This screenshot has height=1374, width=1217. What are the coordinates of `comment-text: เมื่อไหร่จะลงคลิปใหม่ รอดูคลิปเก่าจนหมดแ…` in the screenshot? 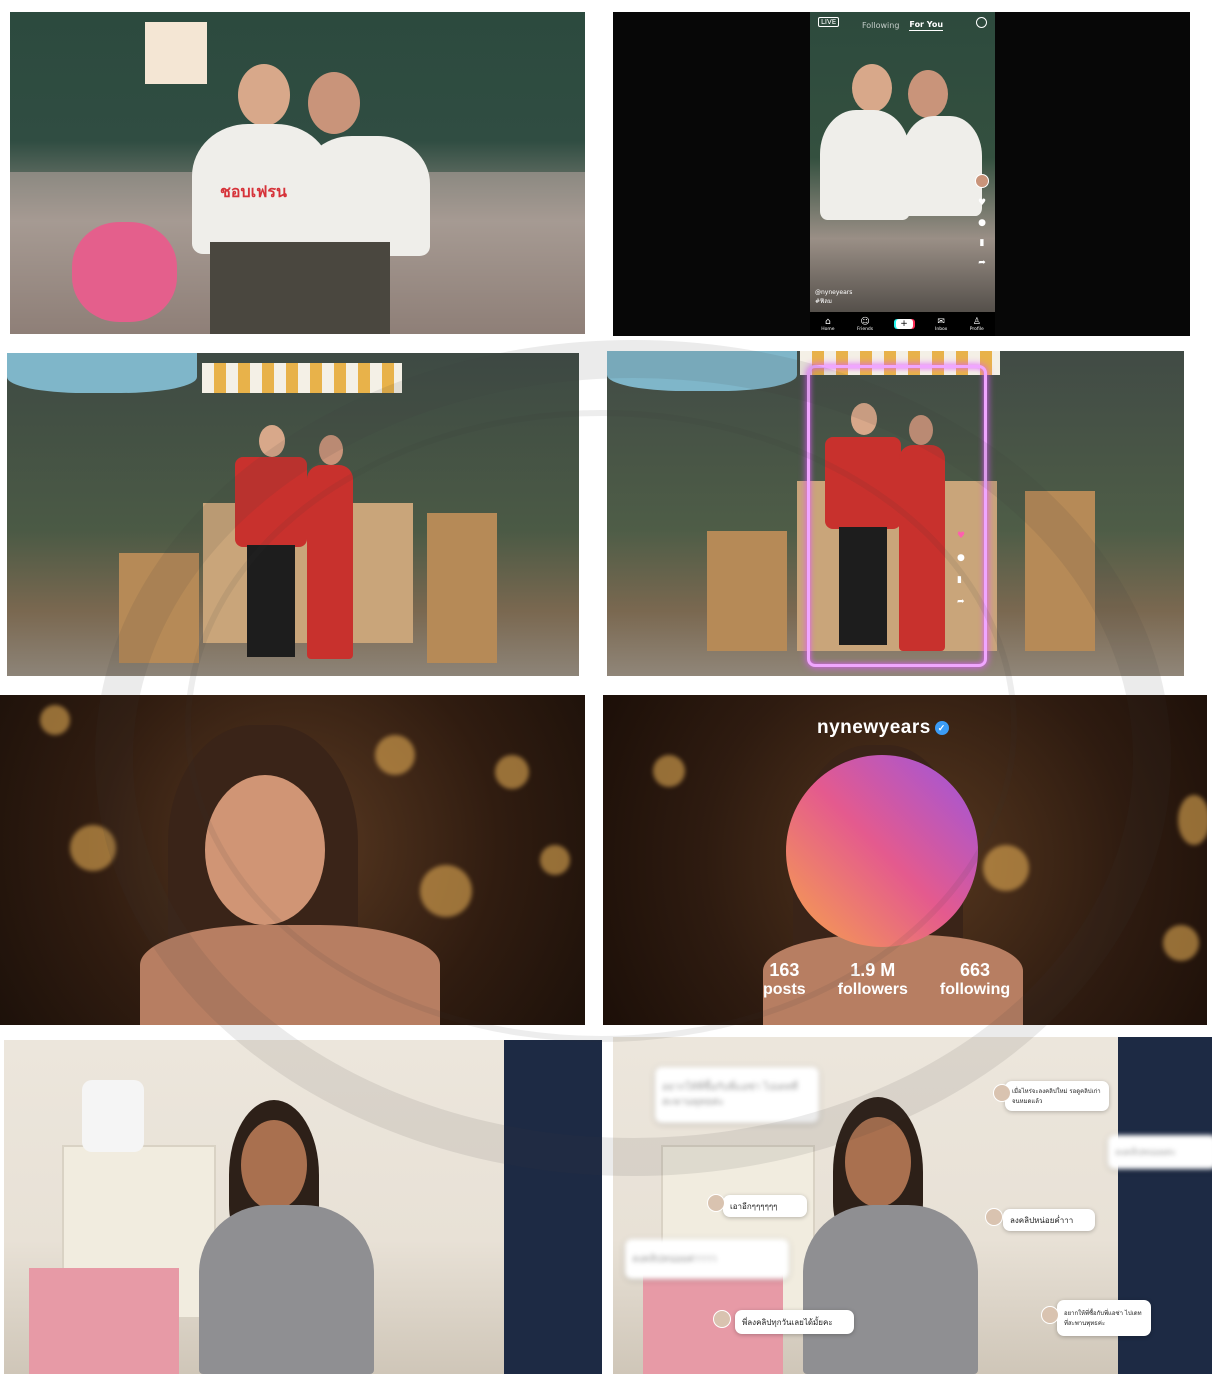 It's located at (1056, 1096).